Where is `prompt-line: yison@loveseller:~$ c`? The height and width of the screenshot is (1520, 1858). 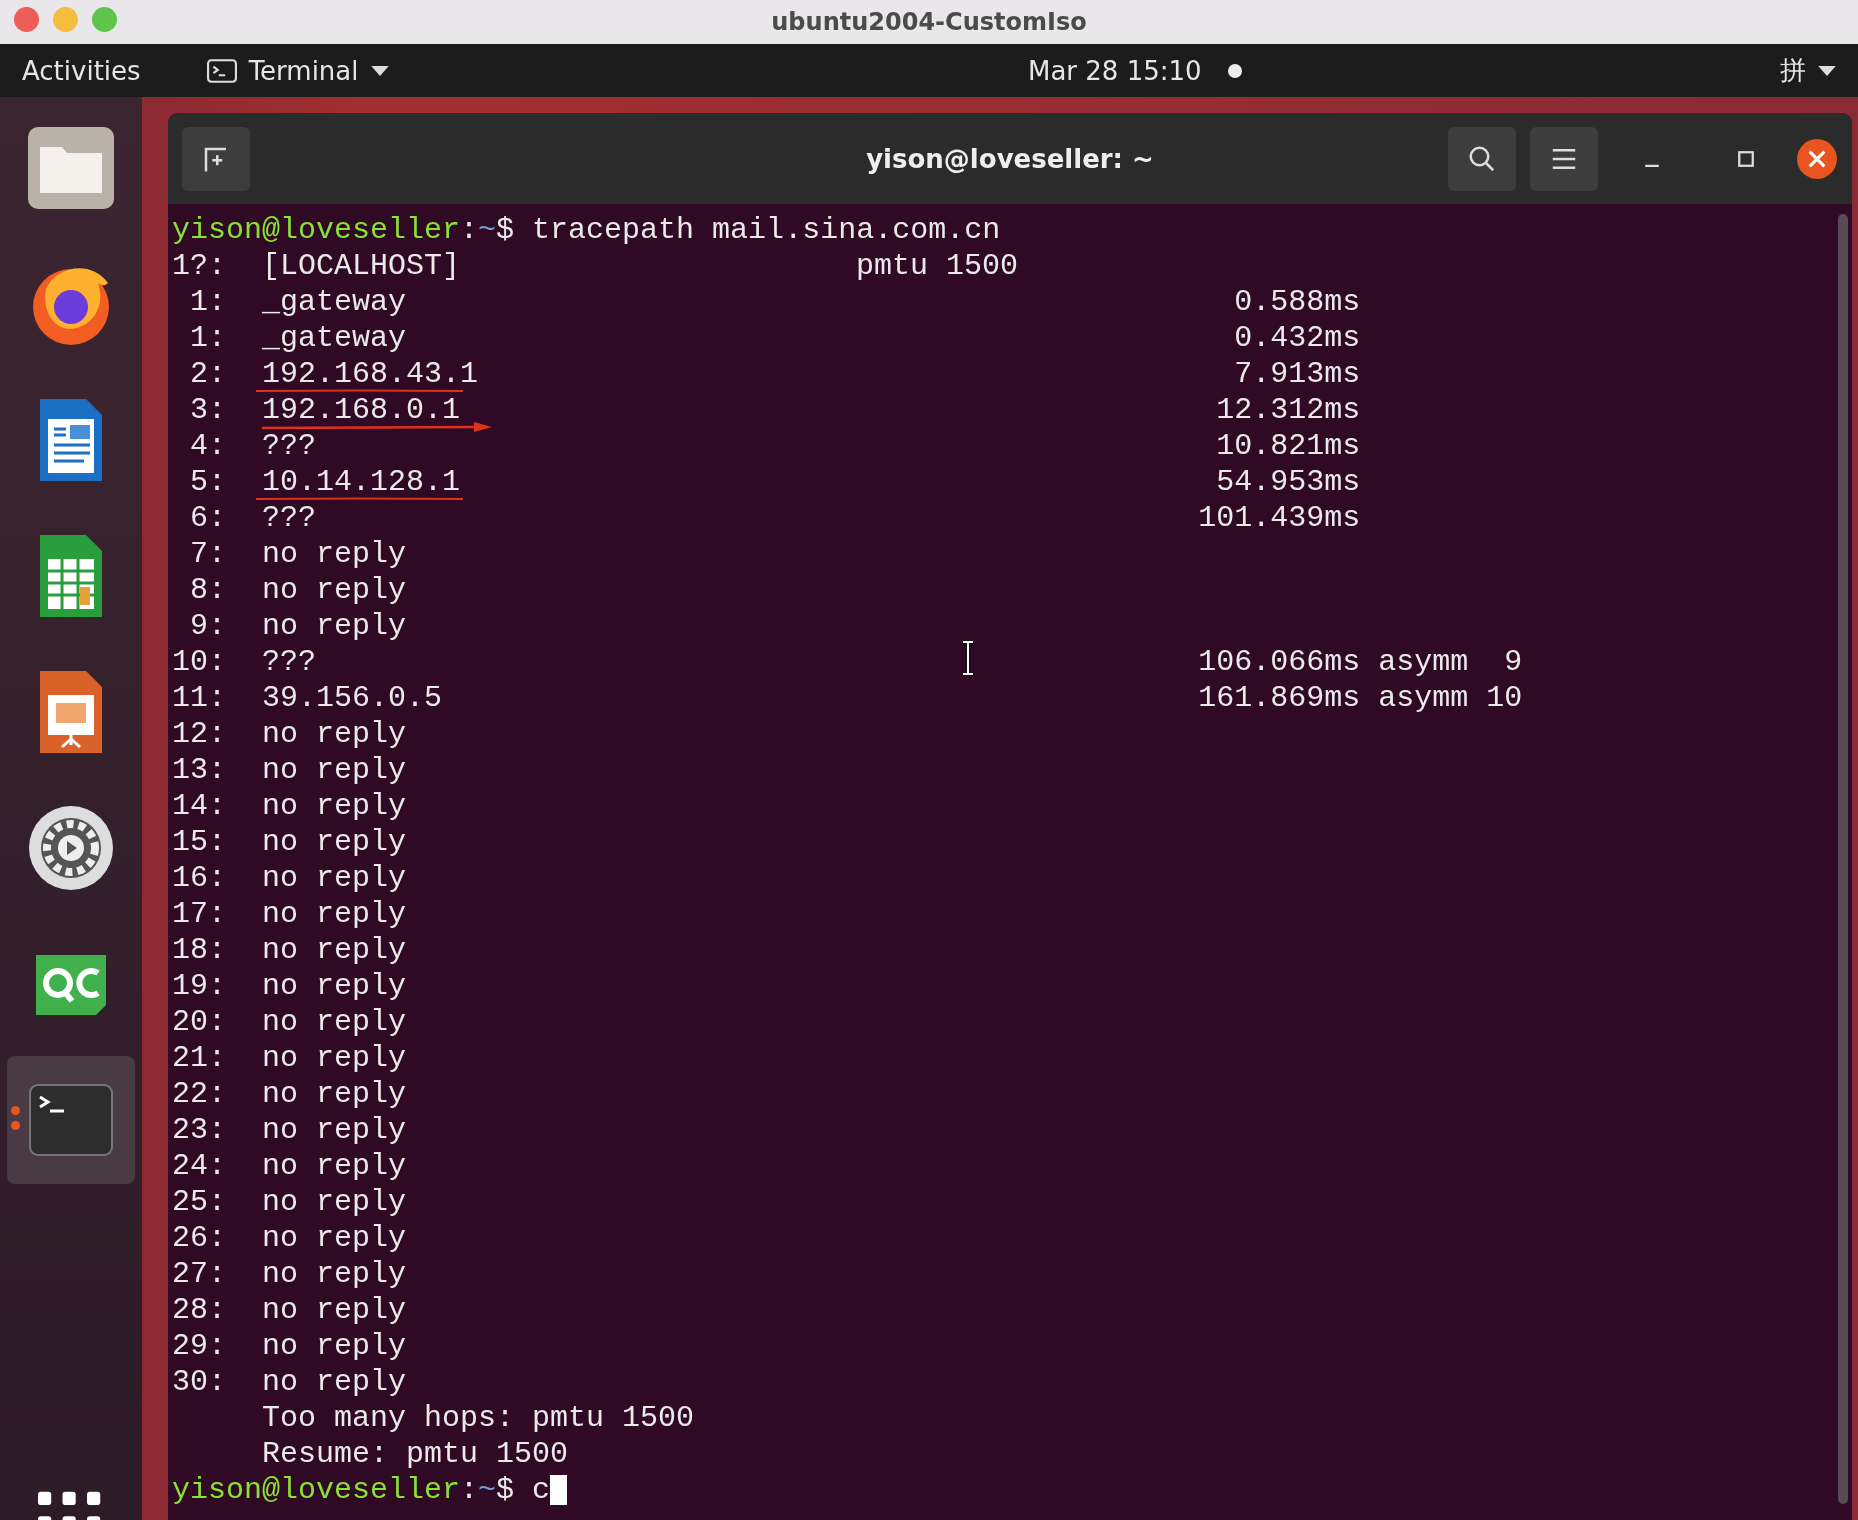
prompt-line: yison@loveseller:~$ c is located at coordinates (361, 1490).